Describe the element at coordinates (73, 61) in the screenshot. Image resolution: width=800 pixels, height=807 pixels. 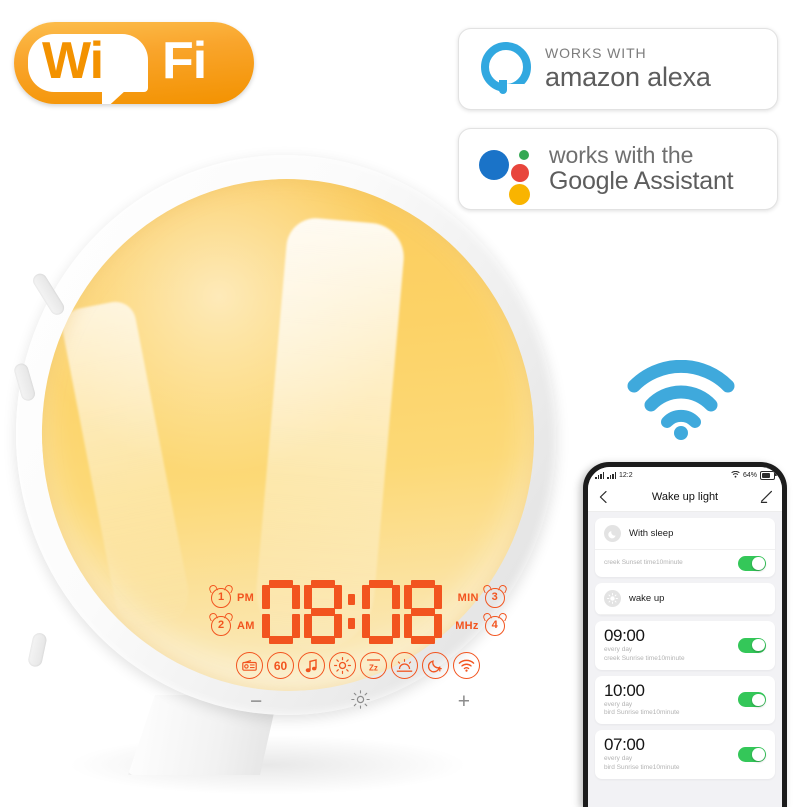
I see `wifi-logo-wi-text: Wi` at that location.